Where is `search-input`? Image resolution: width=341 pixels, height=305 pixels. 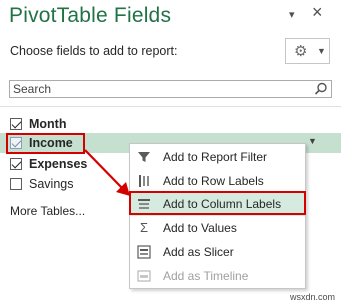
search-input is located at coordinates (161, 89).